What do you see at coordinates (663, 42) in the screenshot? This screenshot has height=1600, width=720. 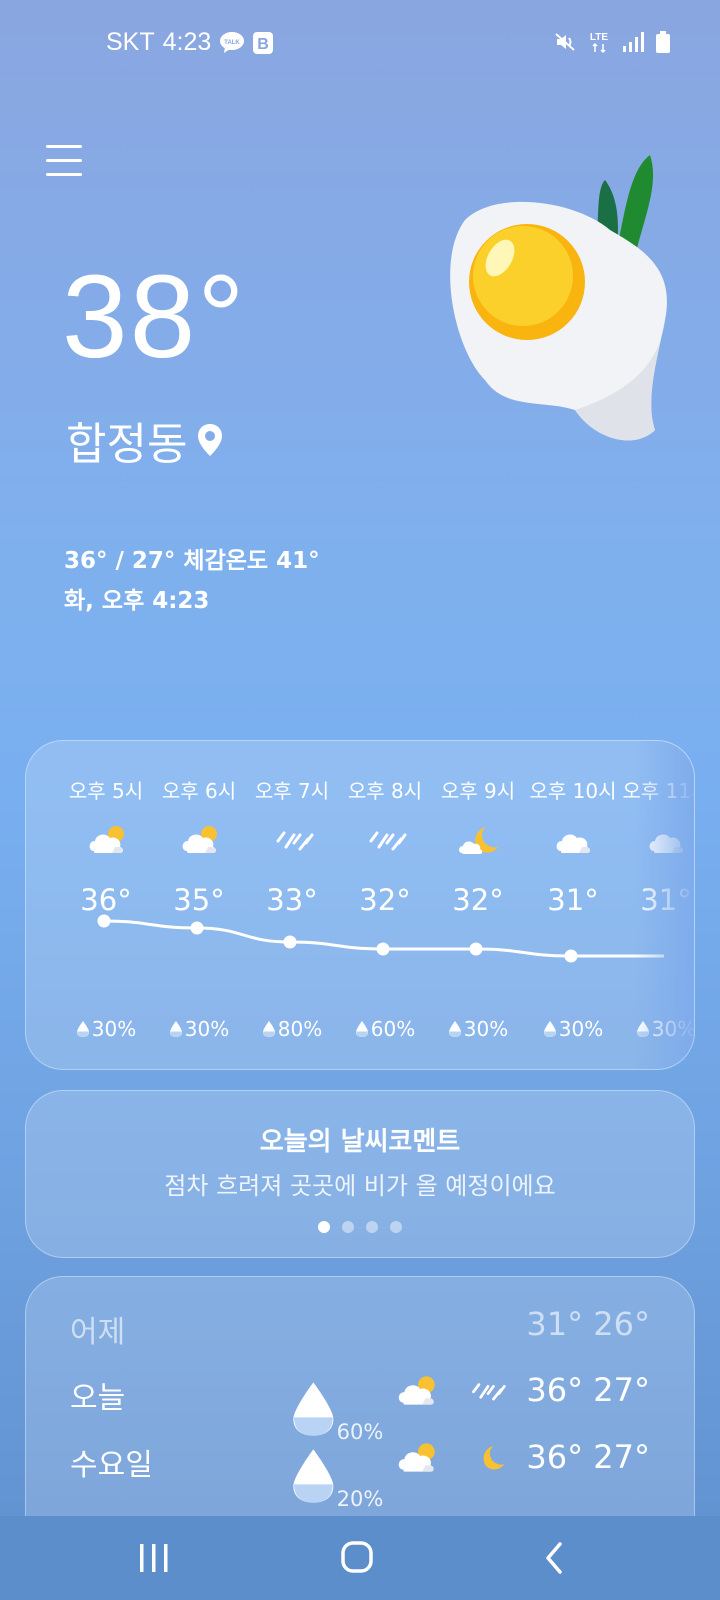 I see `battery-icon` at bounding box center [663, 42].